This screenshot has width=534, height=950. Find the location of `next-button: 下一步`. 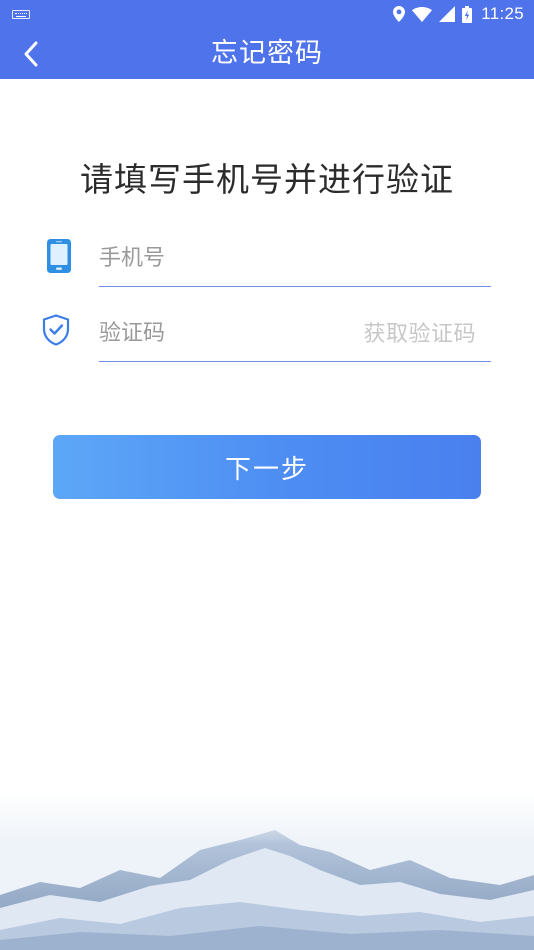

next-button: 下一步 is located at coordinates (267, 467).